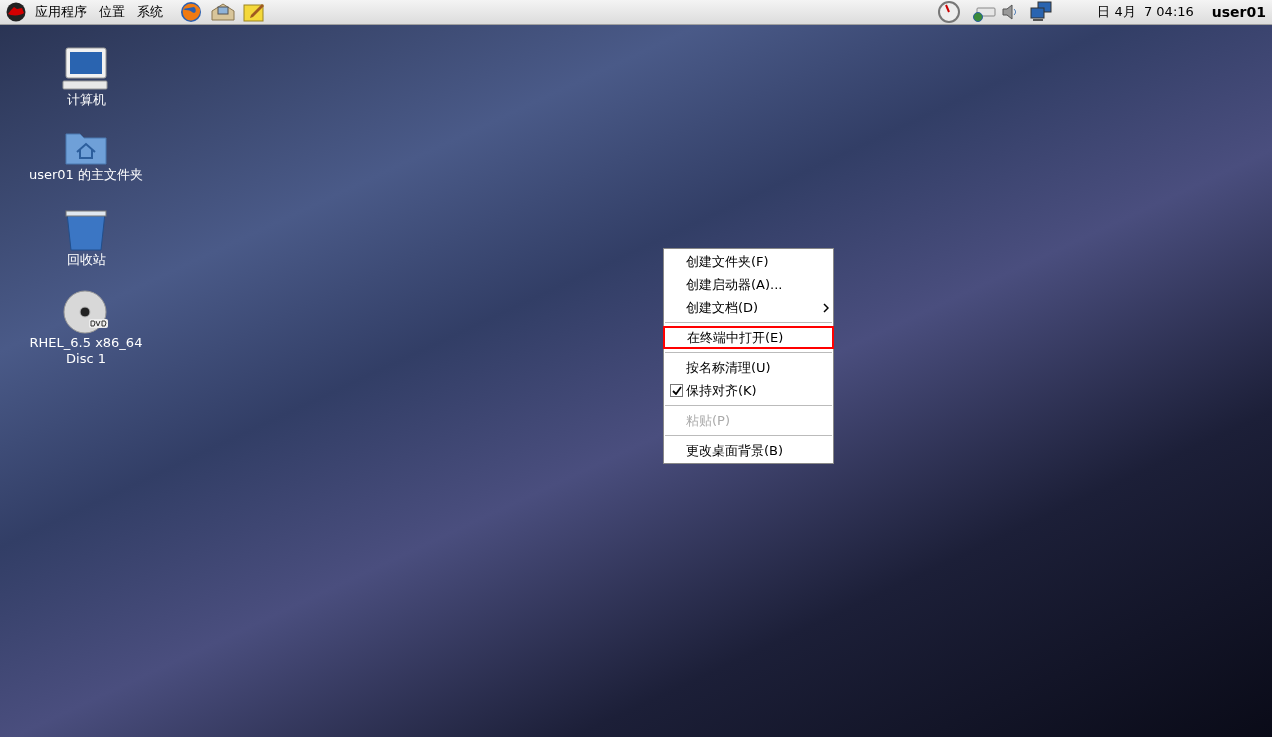 The height and width of the screenshot is (737, 1272). Describe the element at coordinates (721, 390) in the screenshot. I see `menu-item-label: 保持对齐(K)` at that location.